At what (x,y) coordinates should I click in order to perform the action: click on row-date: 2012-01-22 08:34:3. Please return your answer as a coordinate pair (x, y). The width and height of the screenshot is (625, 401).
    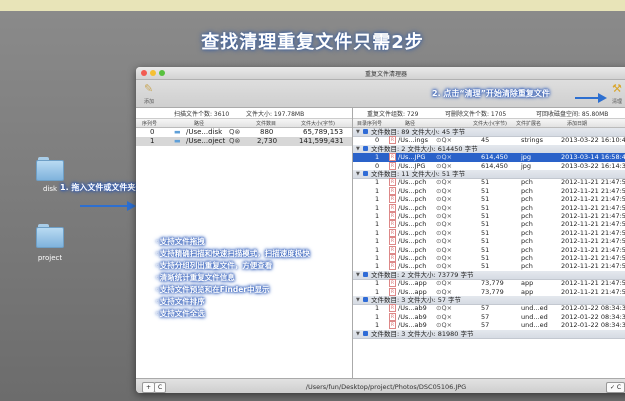
    Looking at the image, I should click on (593, 325).